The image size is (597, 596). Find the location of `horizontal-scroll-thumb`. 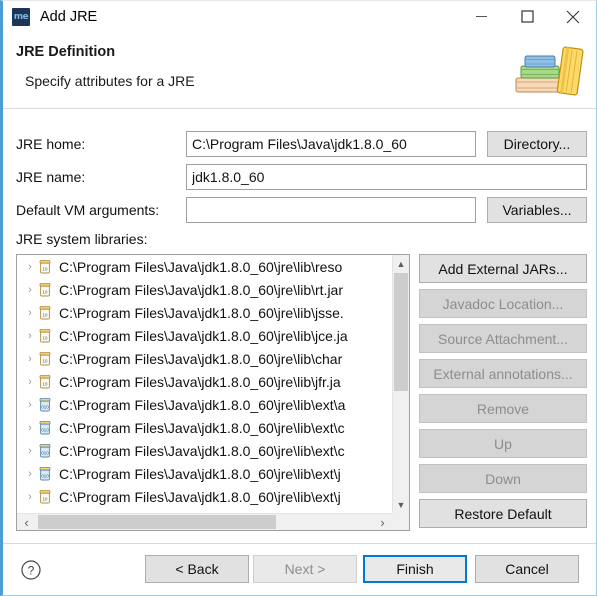

horizontal-scroll-thumb is located at coordinates (157, 522).